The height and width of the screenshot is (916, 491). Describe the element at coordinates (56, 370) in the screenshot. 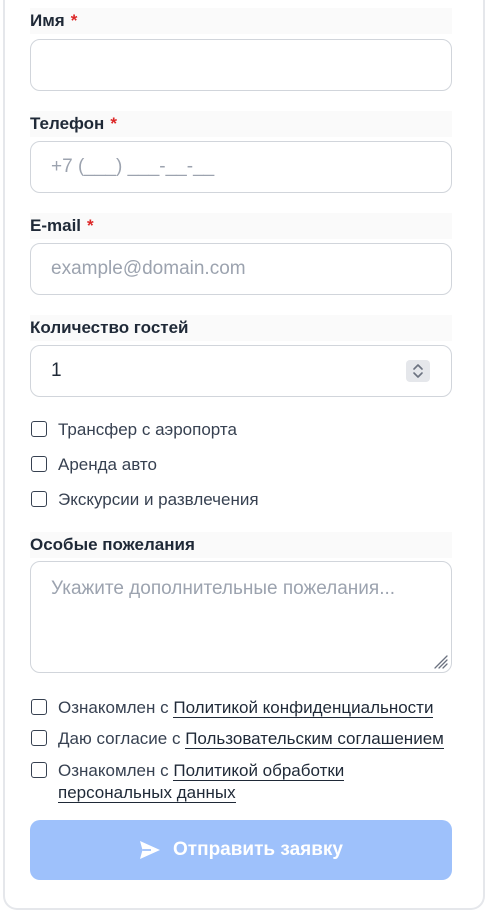

I see `guests-value: 1` at that location.